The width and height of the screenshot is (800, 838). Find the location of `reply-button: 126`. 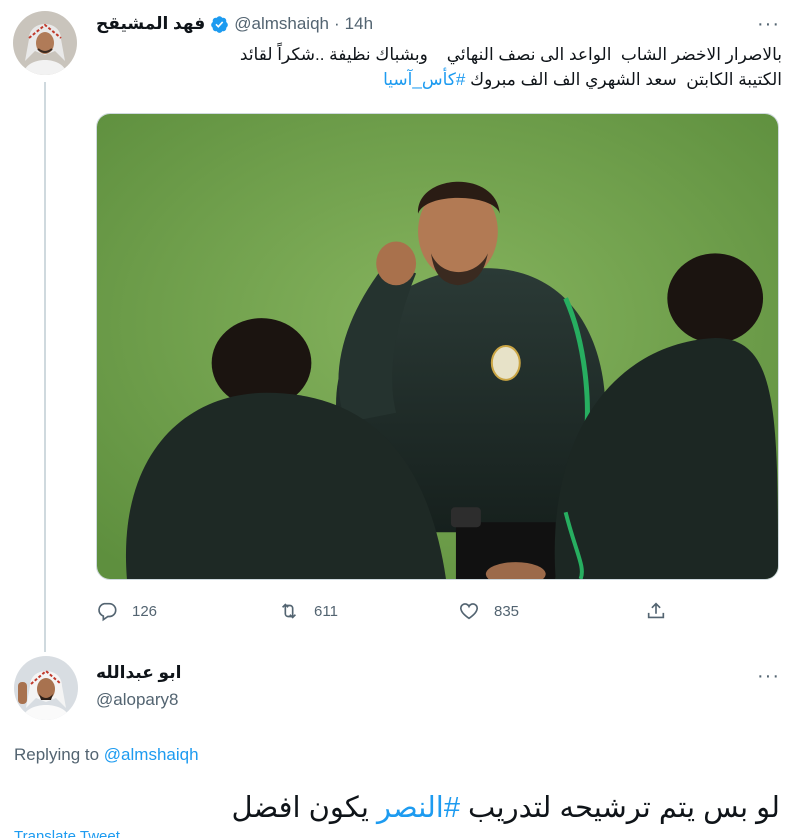

reply-button: 126 is located at coordinates (126, 611).